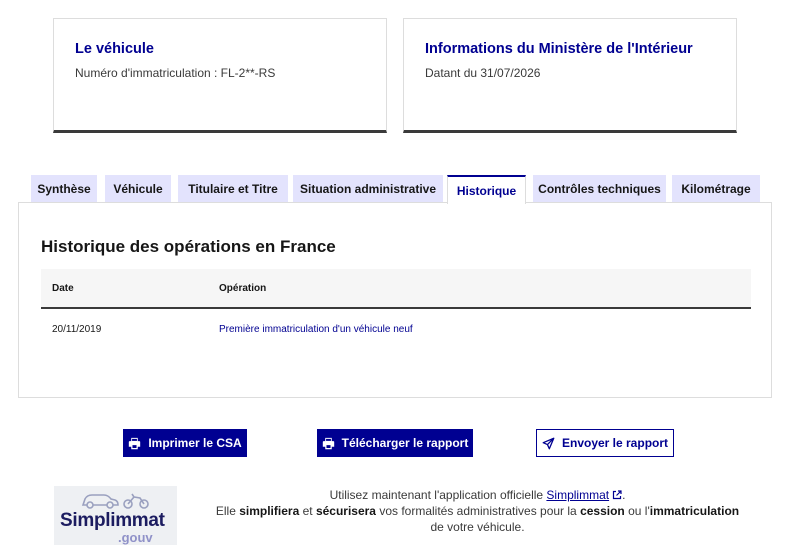  What do you see at coordinates (548, 443) in the screenshot?
I see `paper-plane-icon` at bounding box center [548, 443].